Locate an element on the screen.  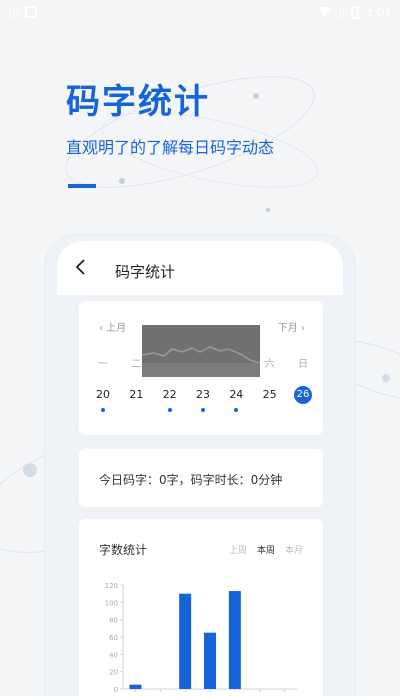
calendar-day-number: 25 is located at coordinates (269, 394).